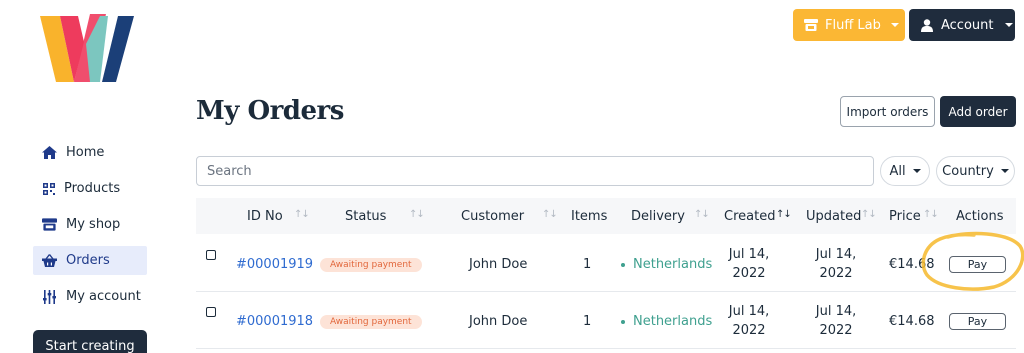  Describe the element at coordinates (365, 216) in the screenshot. I see `column-header-status: Status` at that location.